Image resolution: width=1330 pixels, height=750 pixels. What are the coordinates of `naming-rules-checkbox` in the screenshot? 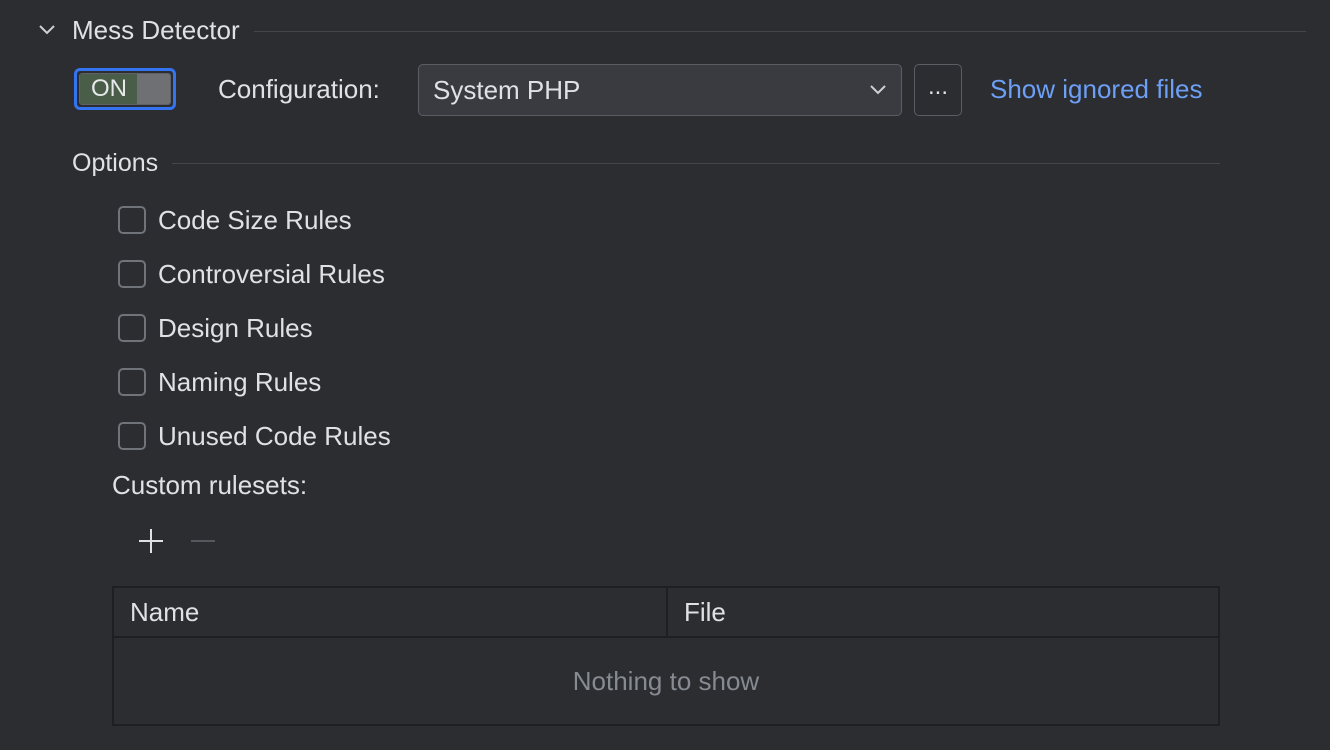 It's located at (132, 382).